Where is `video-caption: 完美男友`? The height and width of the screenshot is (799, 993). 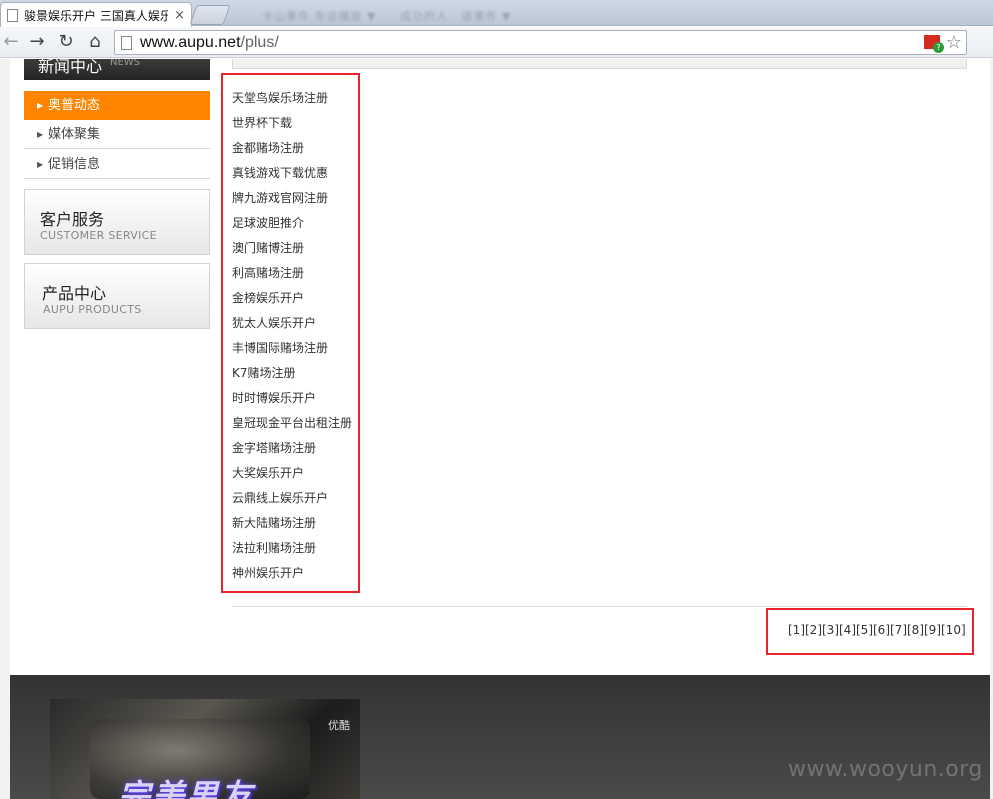 video-caption: 完美男友 is located at coordinates (186, 788).